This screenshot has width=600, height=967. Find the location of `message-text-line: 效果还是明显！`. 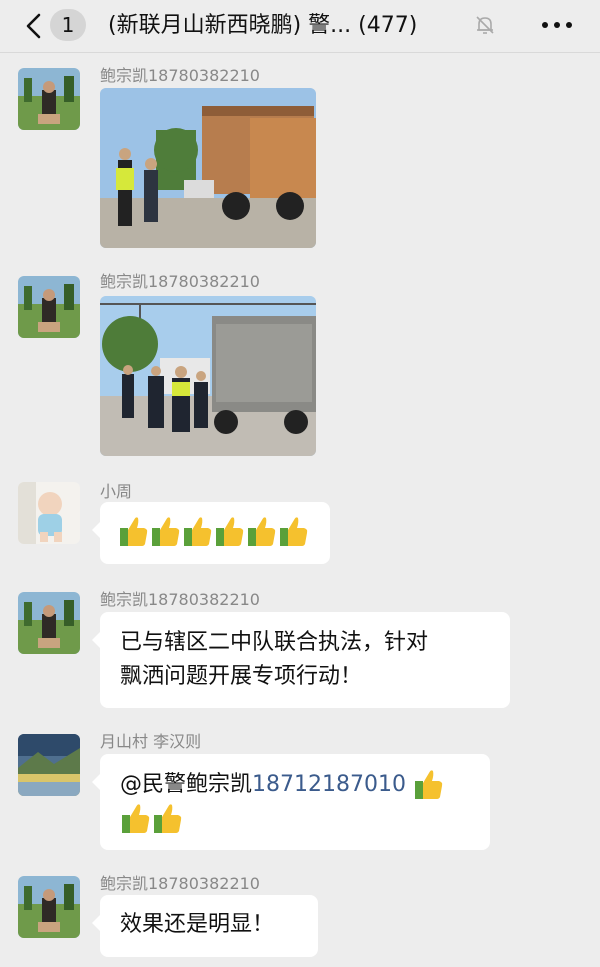

message-text-line: 效果还是明显！ is located at coordinates (197, 924).